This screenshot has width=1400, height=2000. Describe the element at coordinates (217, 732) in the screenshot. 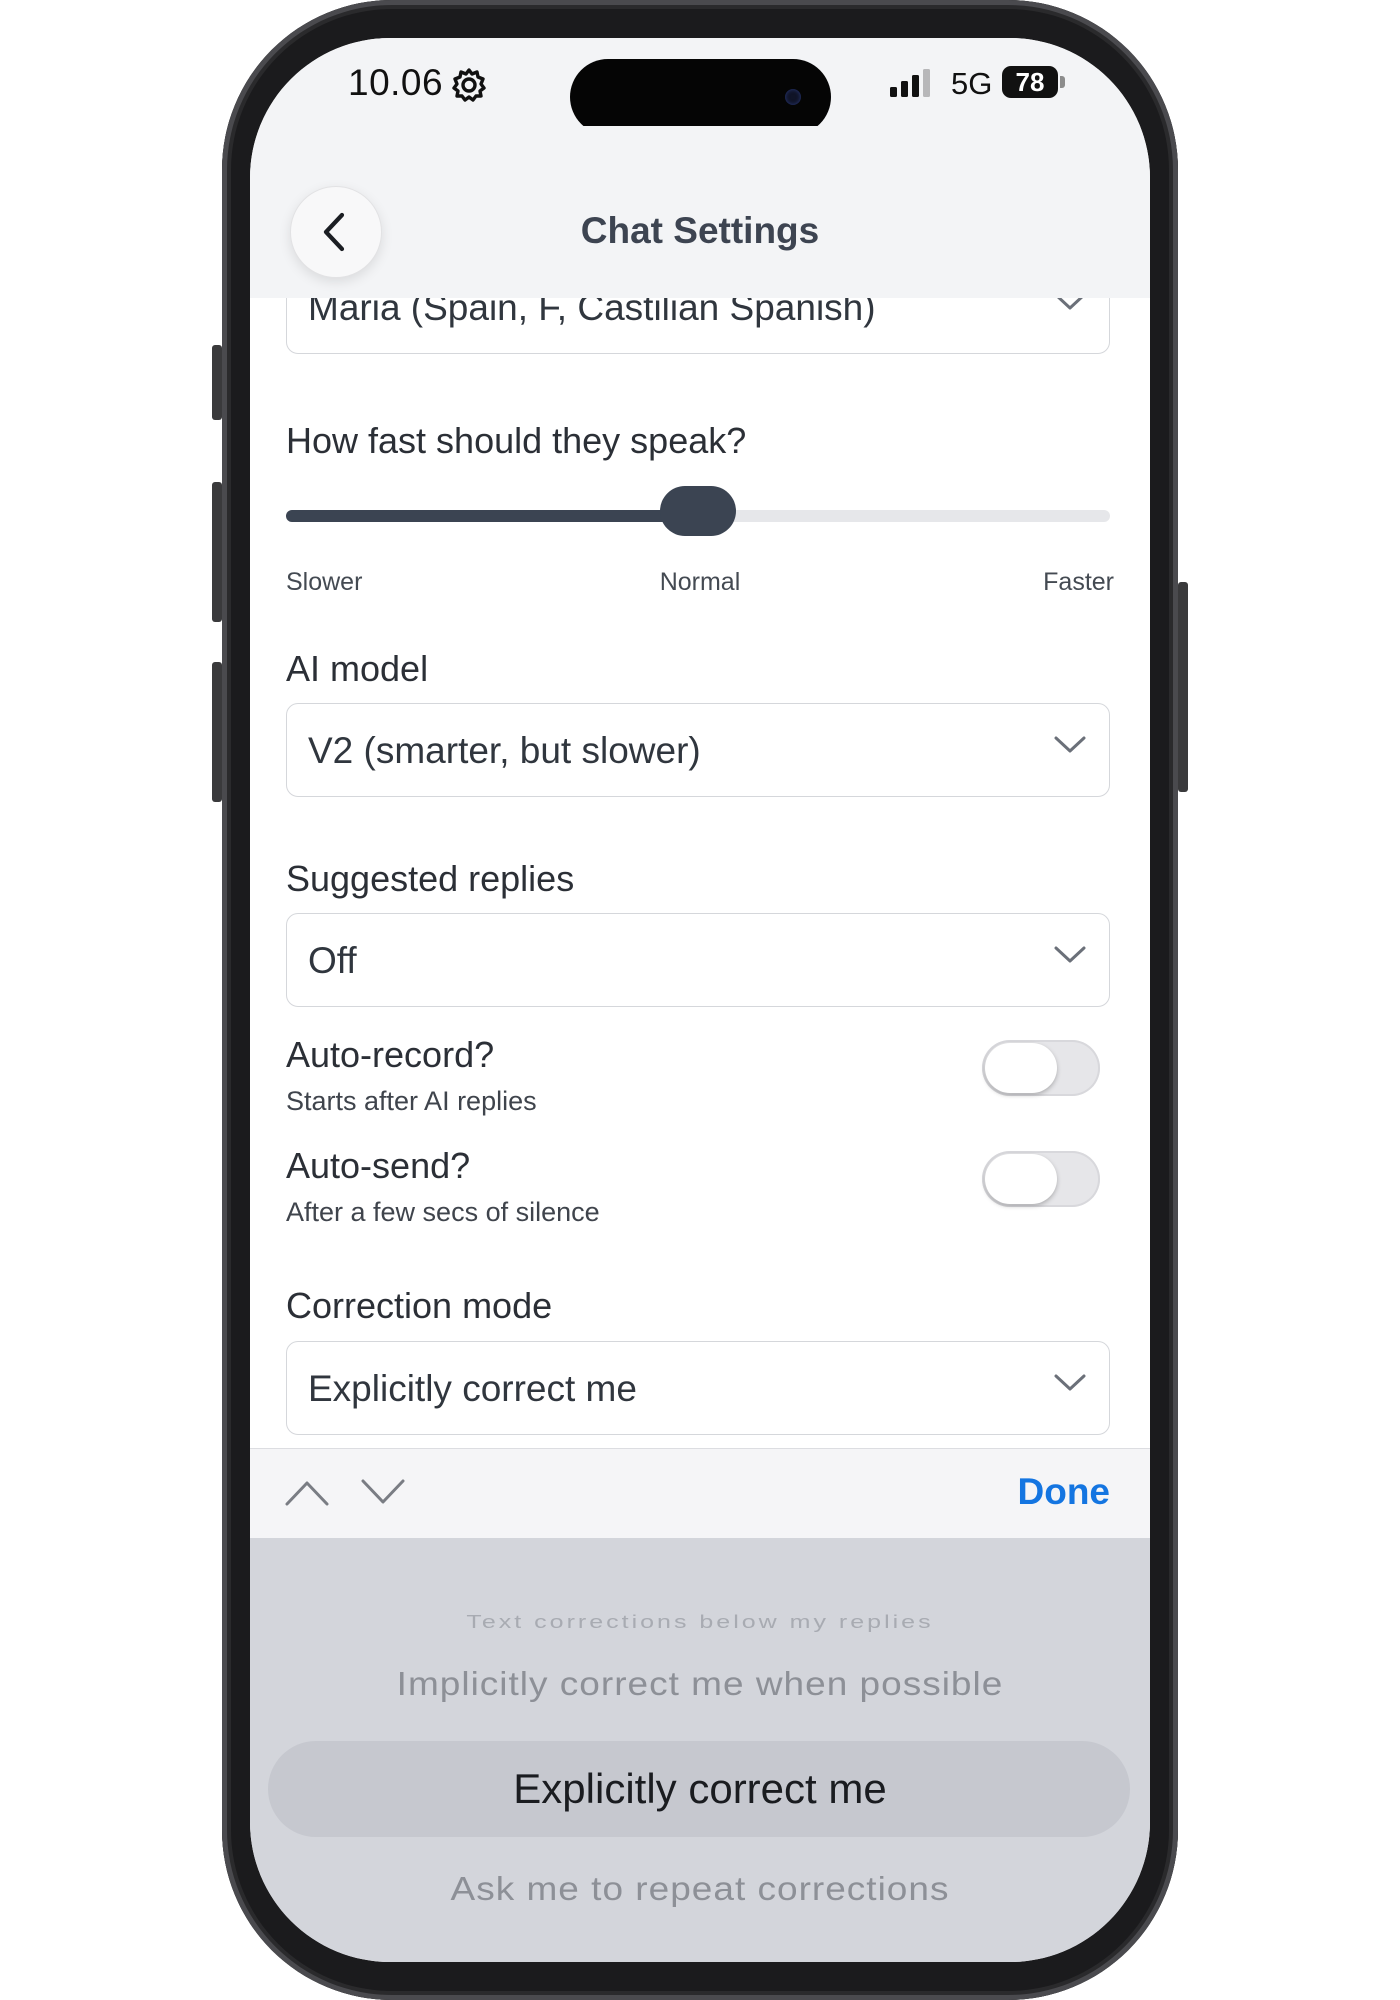

I see `volume-down-button` at that location.